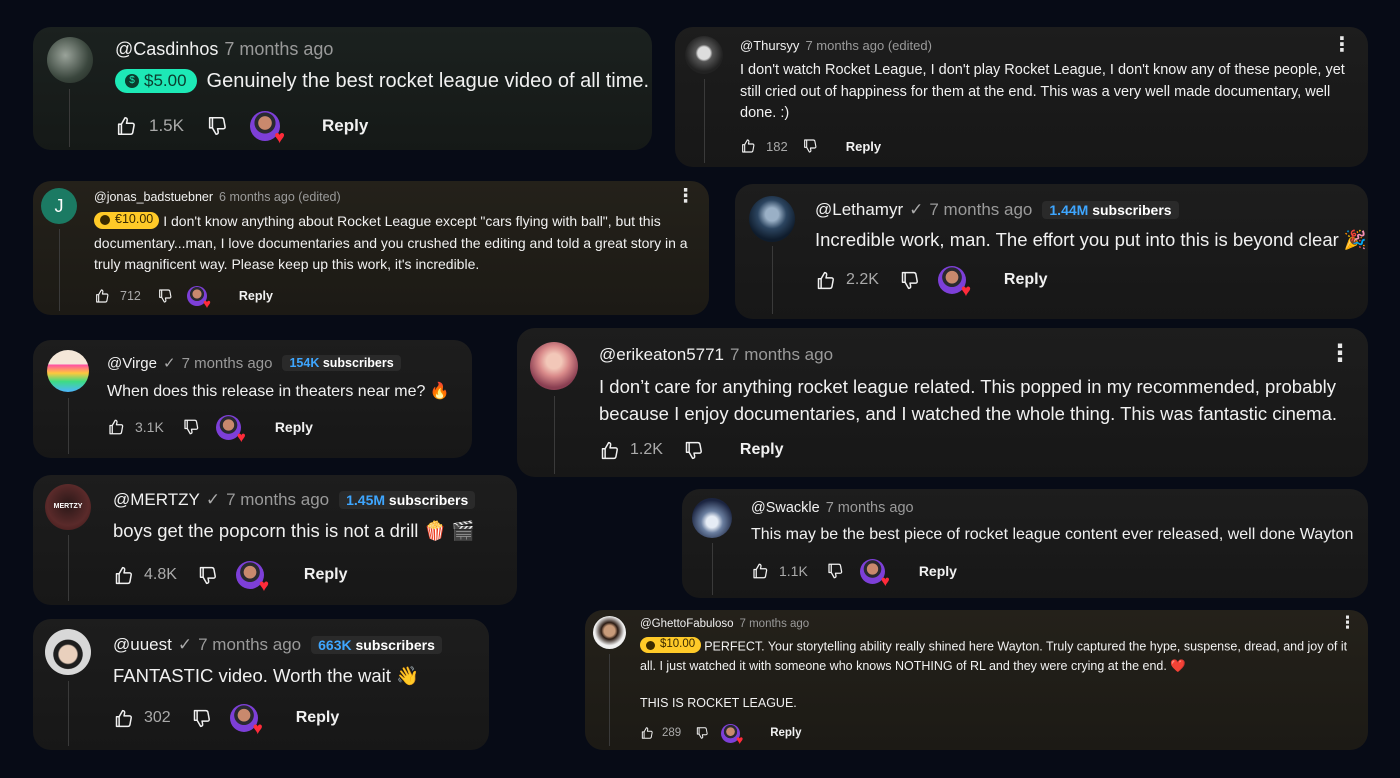  Describe the element at coordinates (157, 717) in the screenshot. I see `like-count: 302` at that location.